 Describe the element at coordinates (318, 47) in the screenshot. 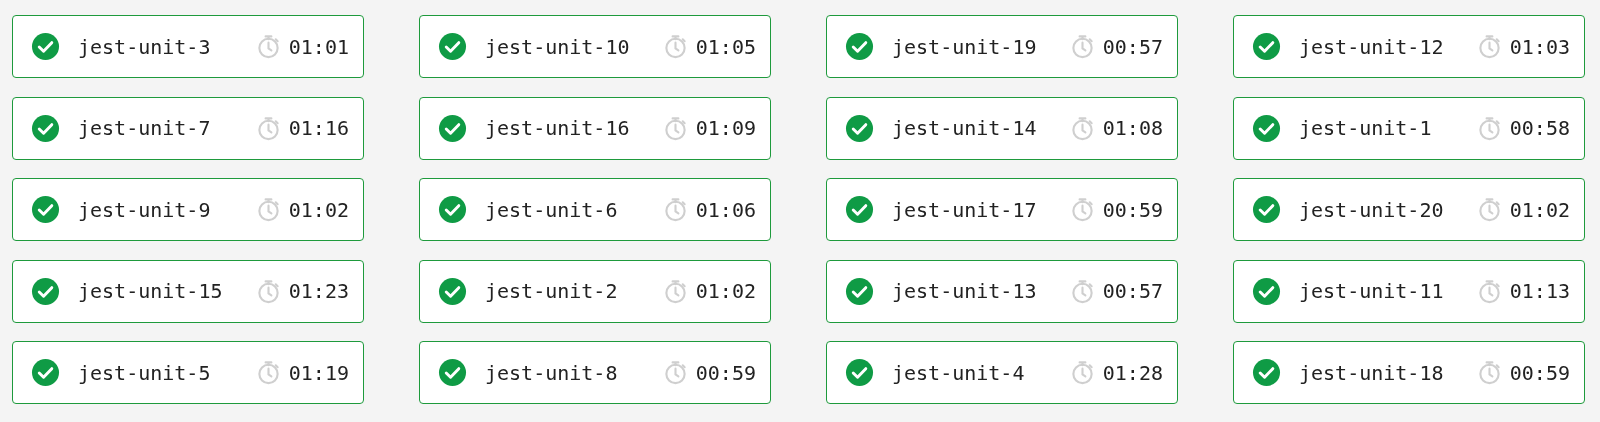

I see `duration-text: 01:01` at that location.